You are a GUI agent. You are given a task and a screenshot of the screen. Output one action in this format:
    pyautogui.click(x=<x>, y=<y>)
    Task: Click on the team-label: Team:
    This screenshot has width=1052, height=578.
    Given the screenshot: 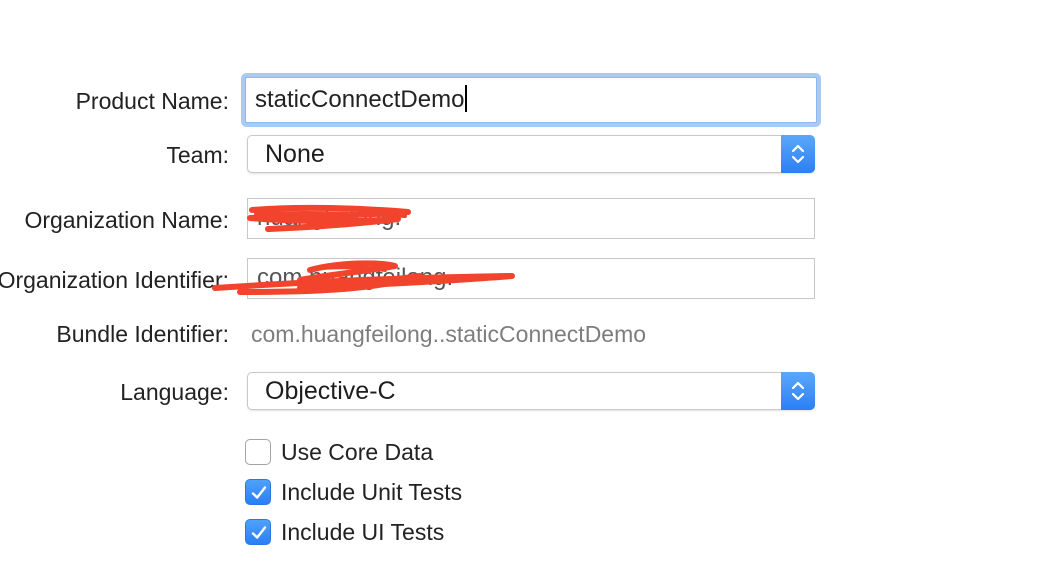 What is the action you would take?
    pyautogui.click(x=197, y=155)
    